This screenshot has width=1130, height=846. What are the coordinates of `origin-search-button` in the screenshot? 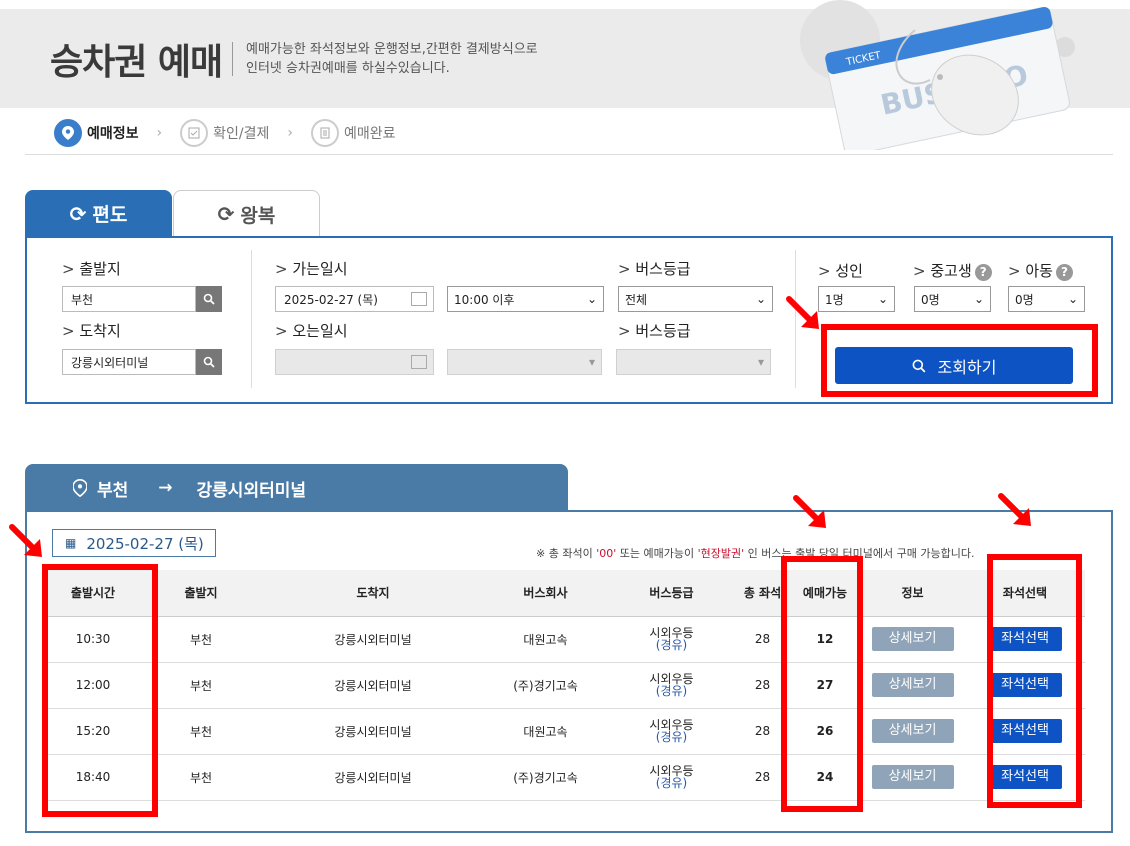 It's located at (209, 299).